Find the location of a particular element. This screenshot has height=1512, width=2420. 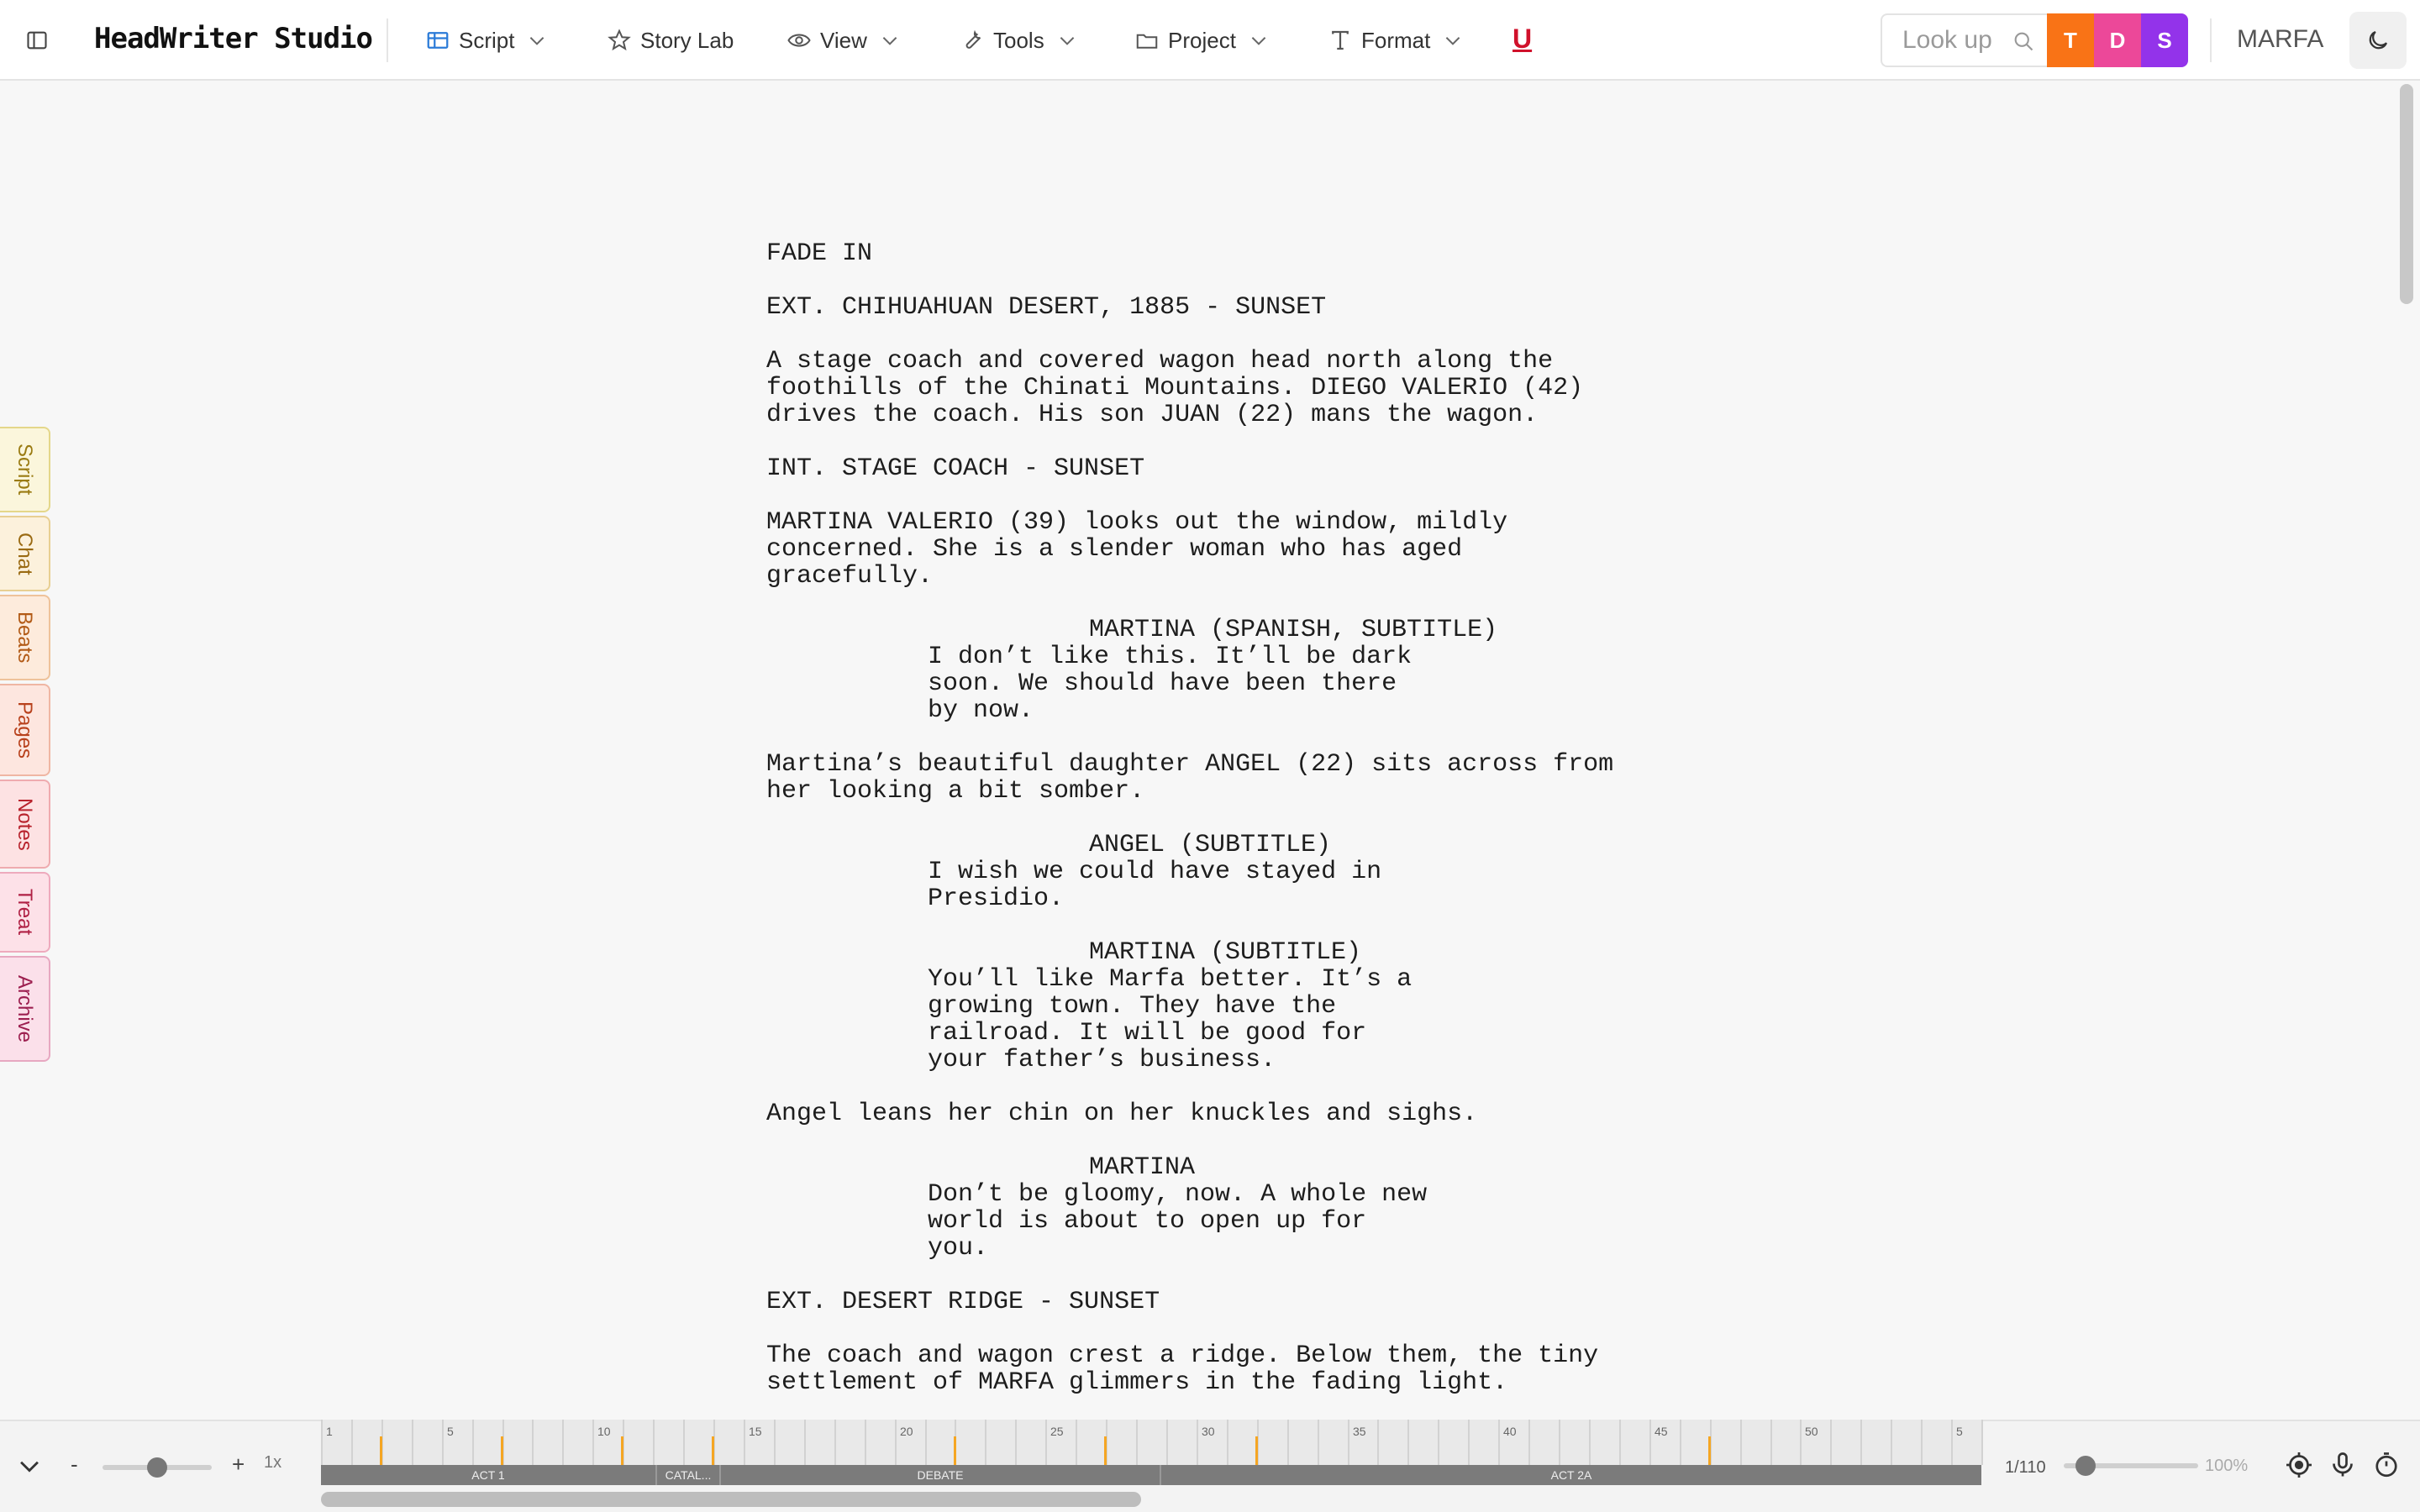

menu-format: Format is located at coordinates (1396, 40).